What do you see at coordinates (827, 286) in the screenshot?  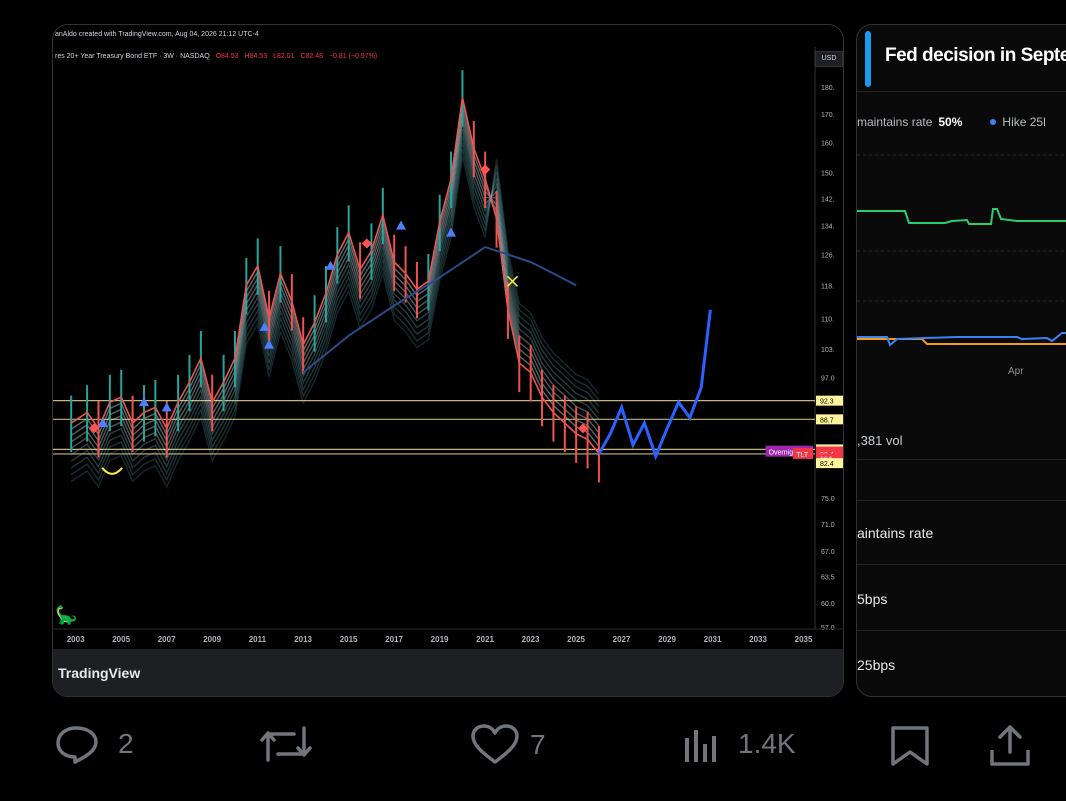 I see `price-tick-label: 118.` at bounding box center [827, 286].